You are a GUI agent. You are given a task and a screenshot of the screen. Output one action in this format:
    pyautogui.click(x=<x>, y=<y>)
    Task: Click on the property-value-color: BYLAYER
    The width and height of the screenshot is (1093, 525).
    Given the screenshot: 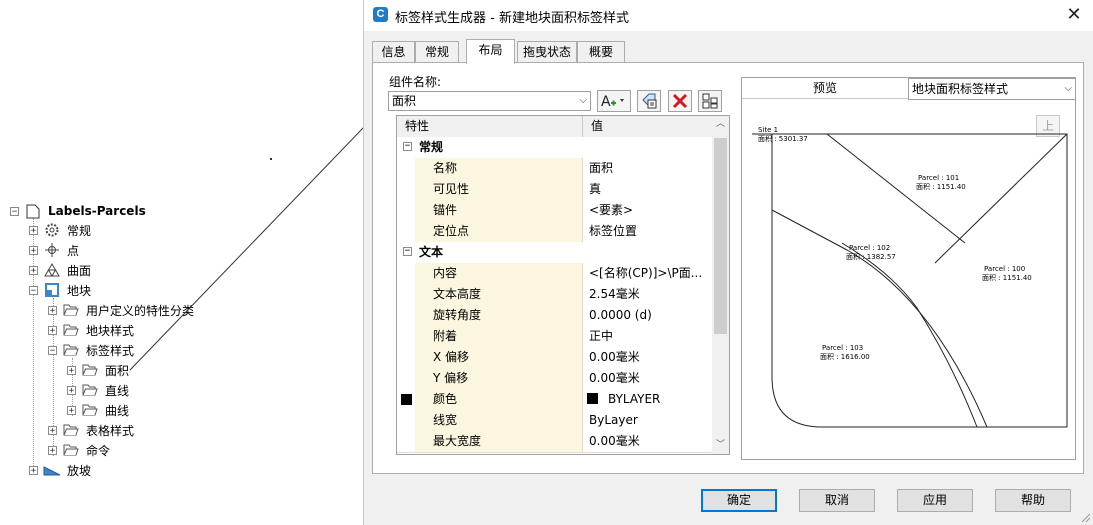 What is the action you would take?
    pyautogui.click(x=647, y=399)
    